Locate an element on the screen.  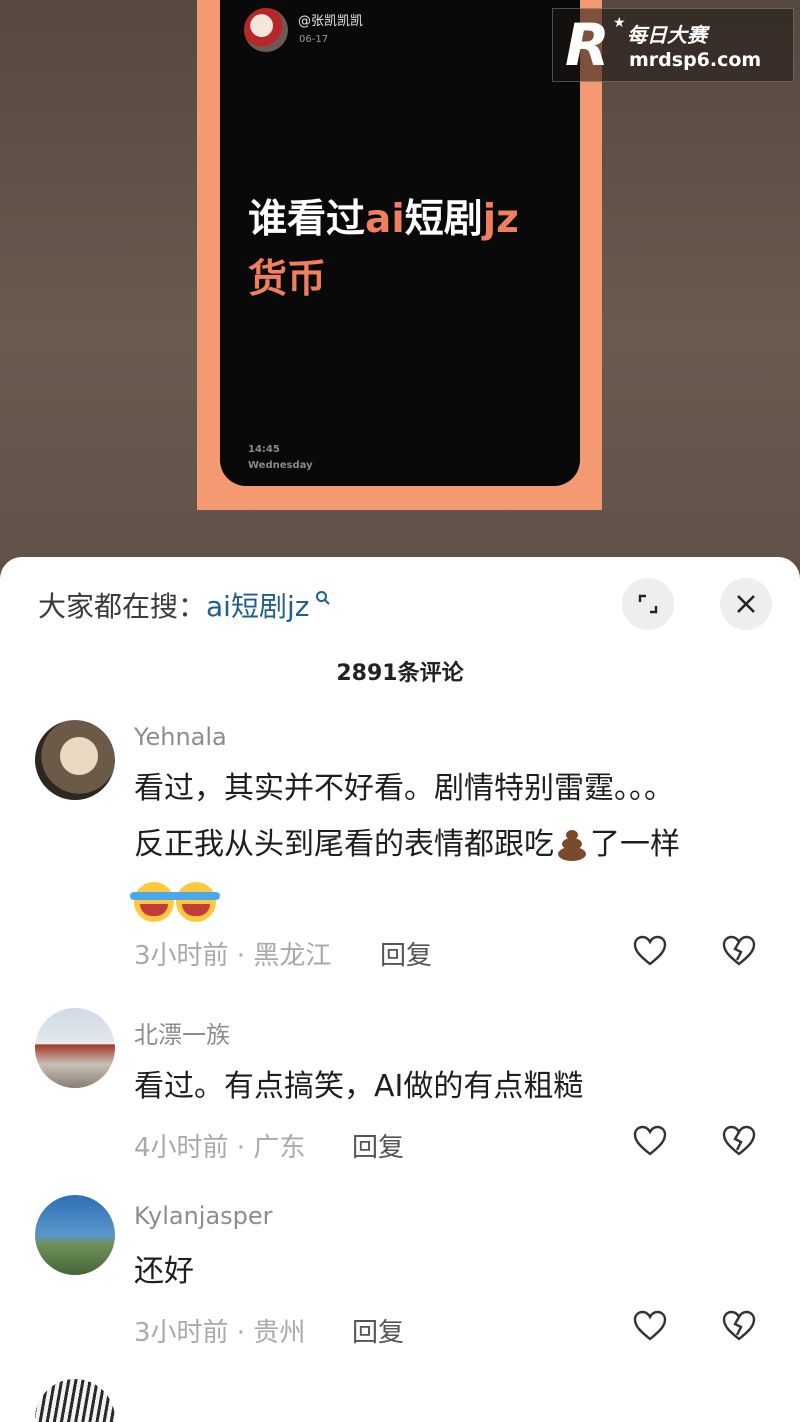
author-avatar is located at coordinates (266, 30).